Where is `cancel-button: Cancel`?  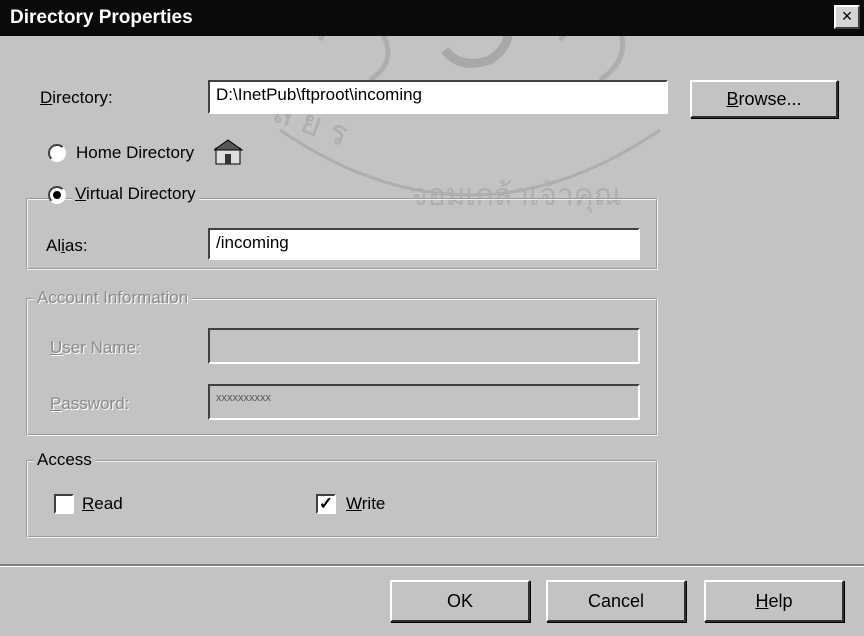
cancel-button: Cancel is located at coordinates (616, 601).